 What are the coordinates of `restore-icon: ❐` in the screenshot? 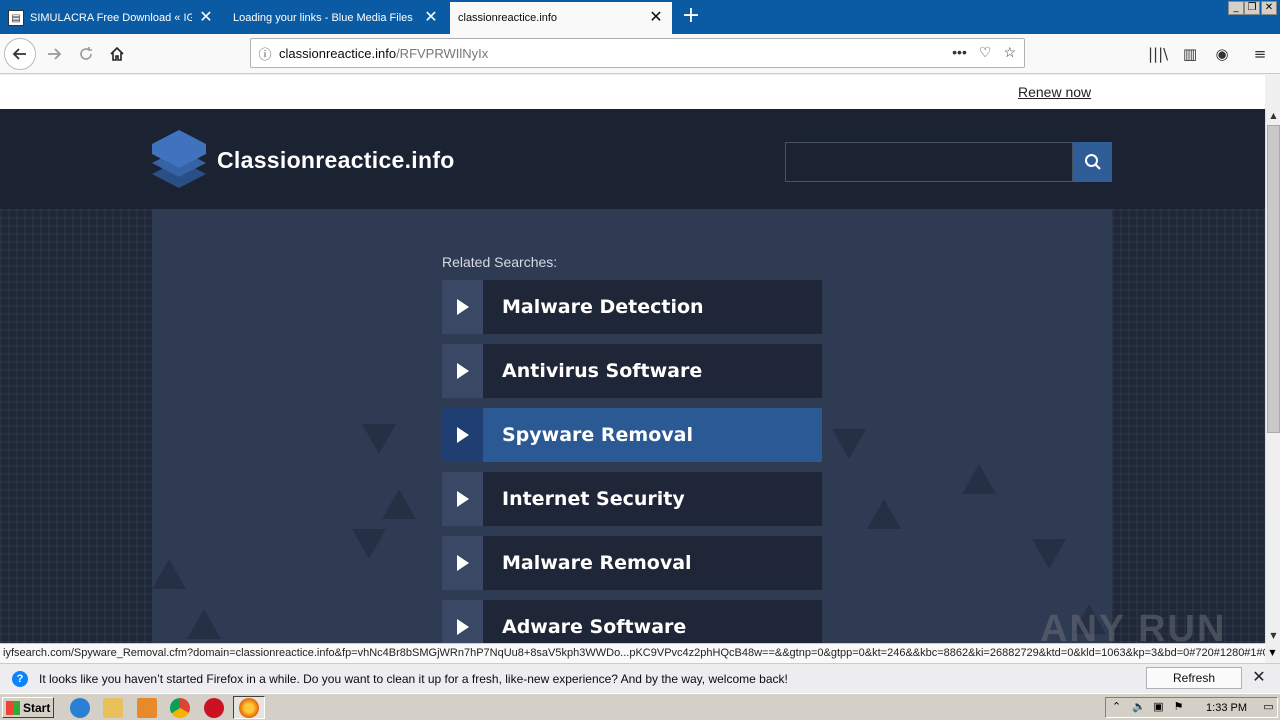 It's located at (1252, 8).